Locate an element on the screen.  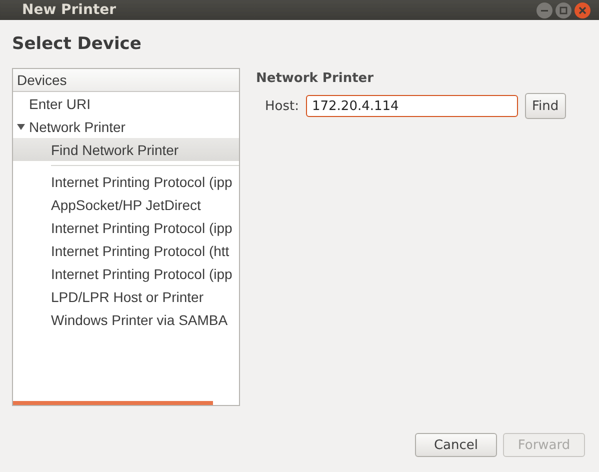
column-header: Devices is located at coordinates (126, 80).